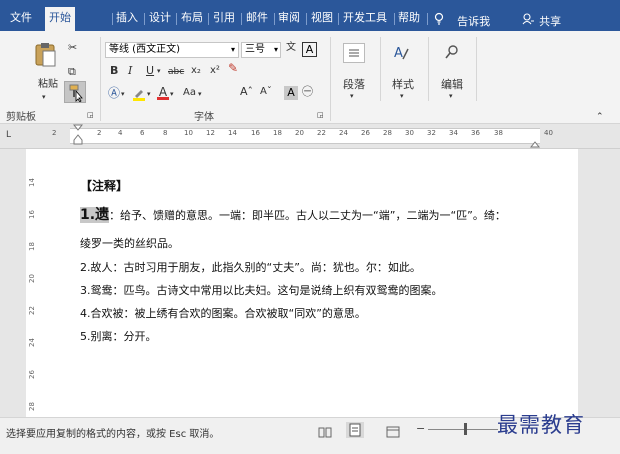 The width and height of the screenshot is (620, 454). I want to click on share-button: 共享, so click(541, 19).